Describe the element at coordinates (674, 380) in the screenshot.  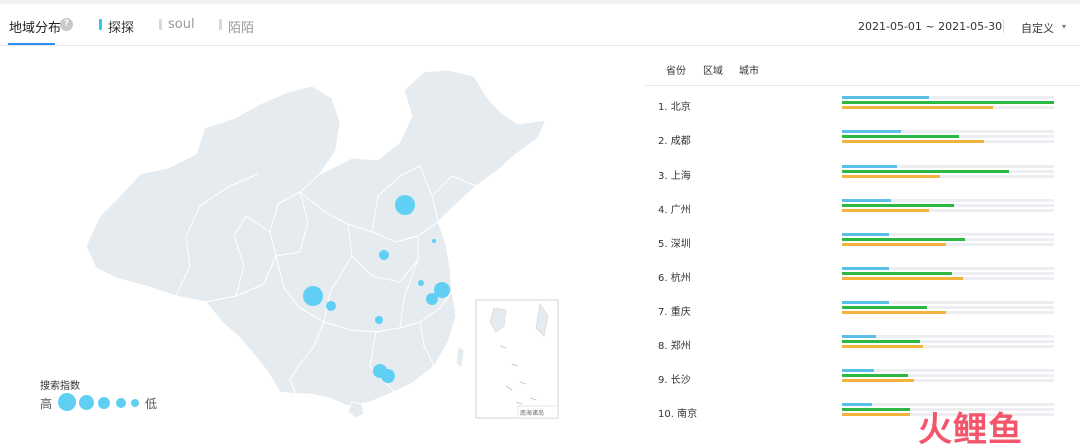
I see `rank-label: 9. 长沙` at that location.